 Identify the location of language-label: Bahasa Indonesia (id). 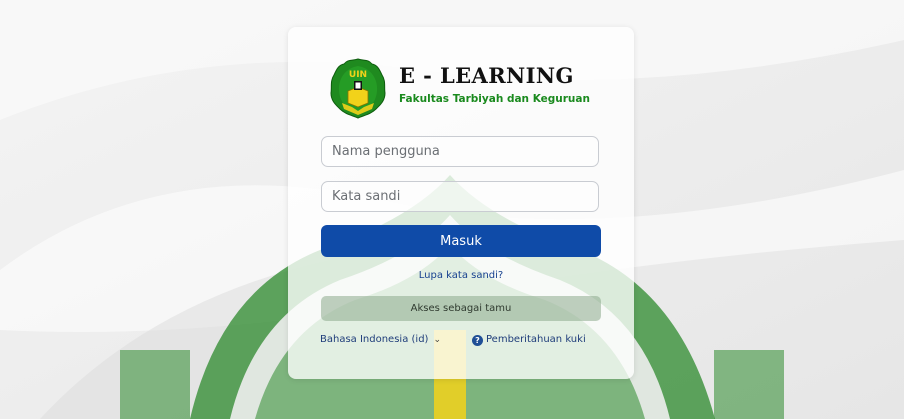
(374, 339).